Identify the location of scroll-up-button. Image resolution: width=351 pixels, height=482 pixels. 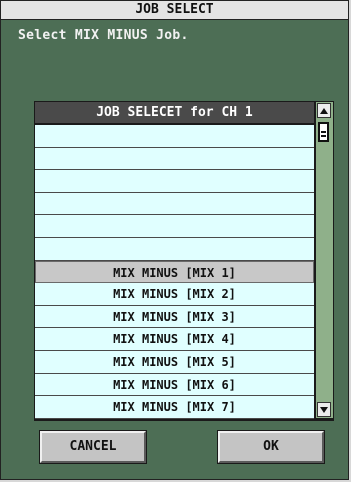
(324, 110).